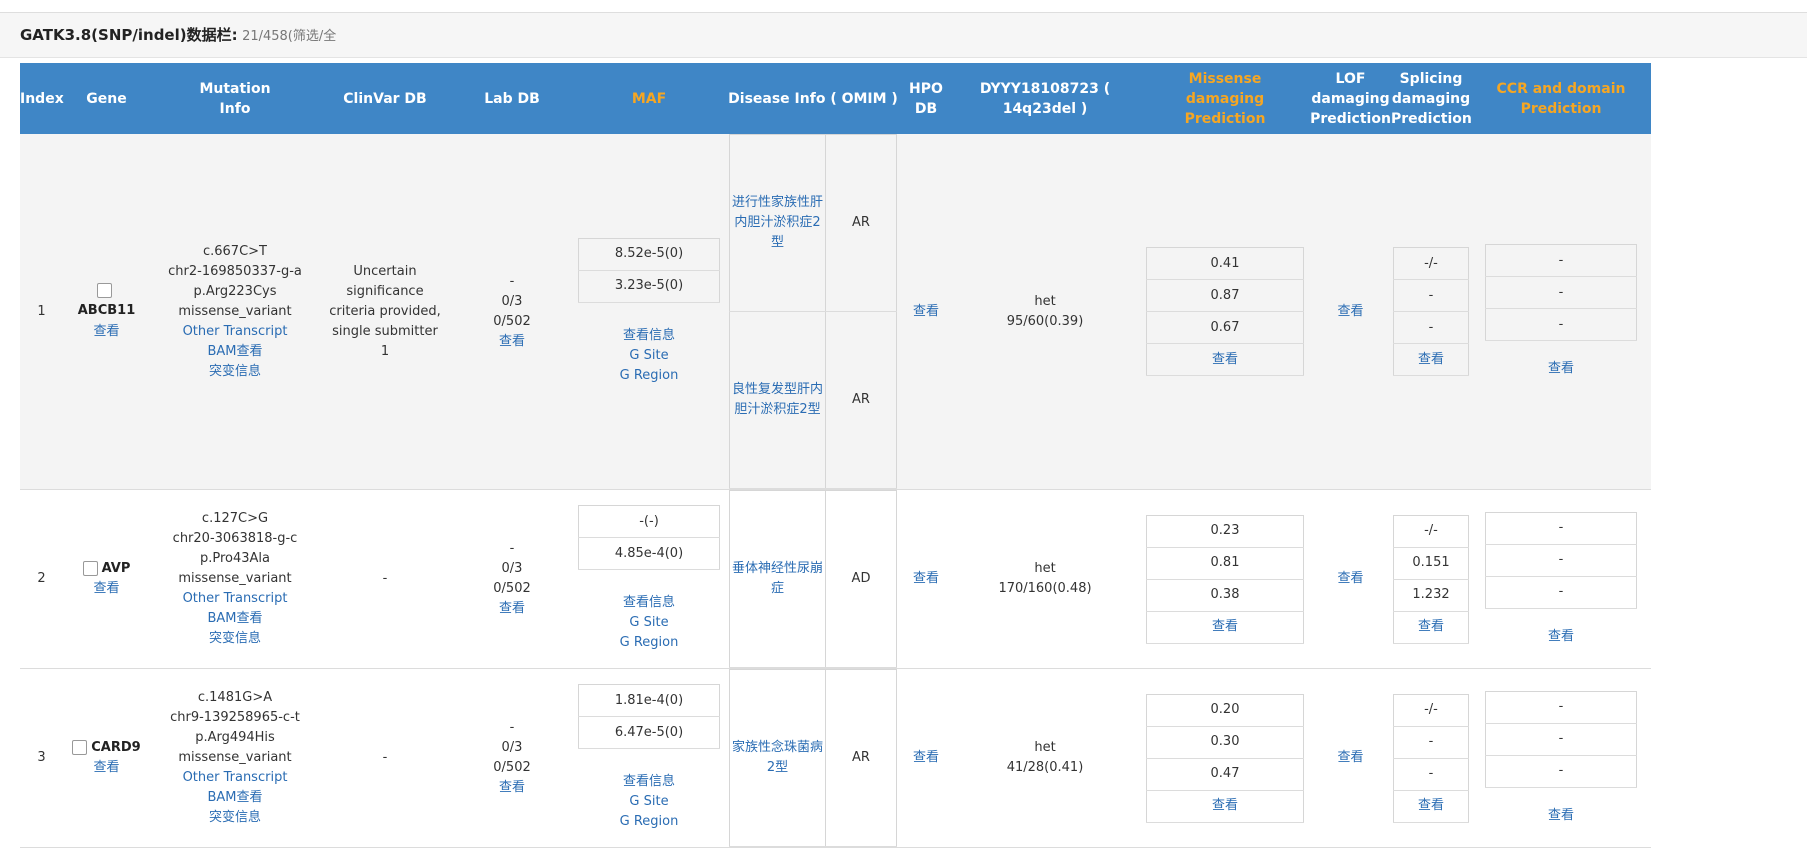 The width and height of the screenshot is (1807, 848). I want to click on splicing-score: 0.151, so click(1431, 563).